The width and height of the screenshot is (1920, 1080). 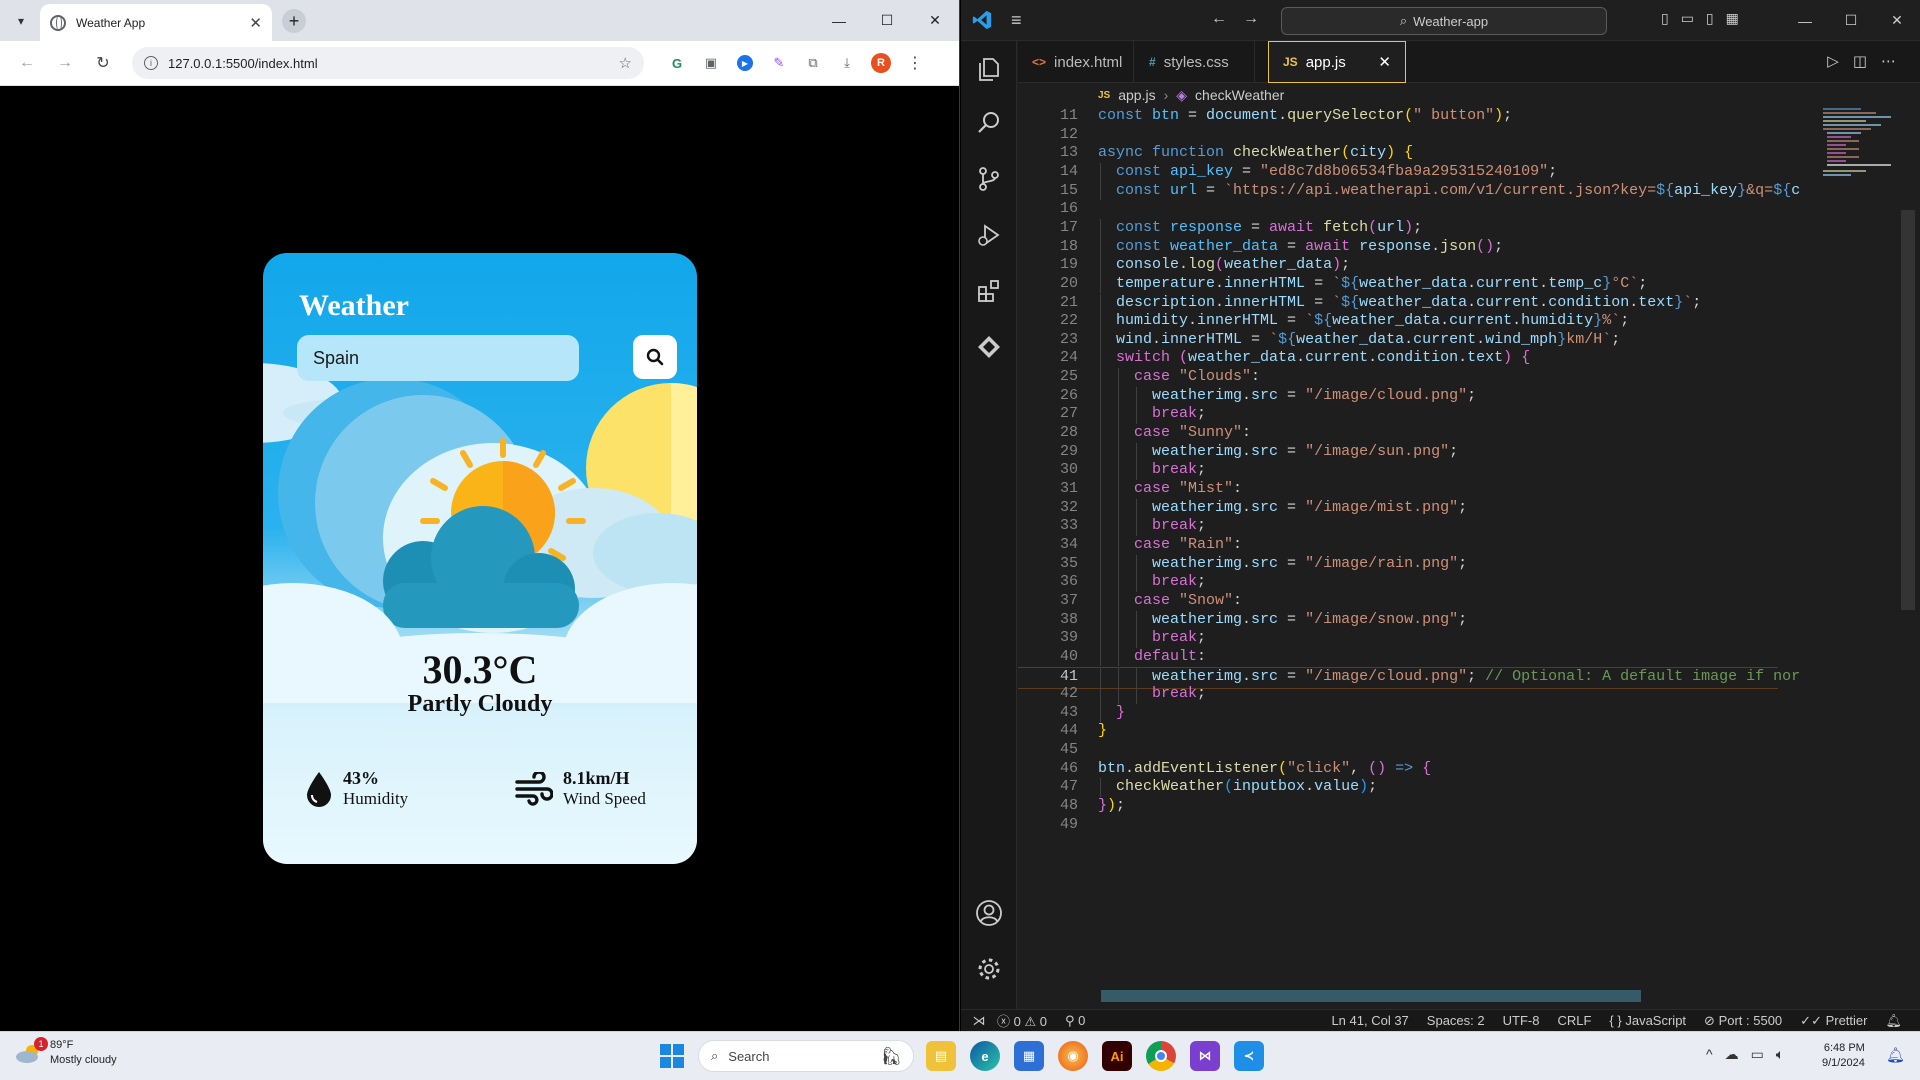 What do you see at coordinates (1068, 209) in the screenshot?
I see `line-number: 16` at bounding box center [1068, 209].